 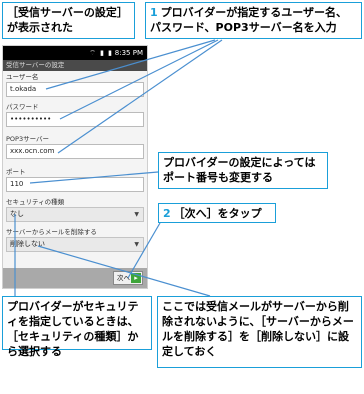 I want to click on leader-delete, so click(x=124, y=271).